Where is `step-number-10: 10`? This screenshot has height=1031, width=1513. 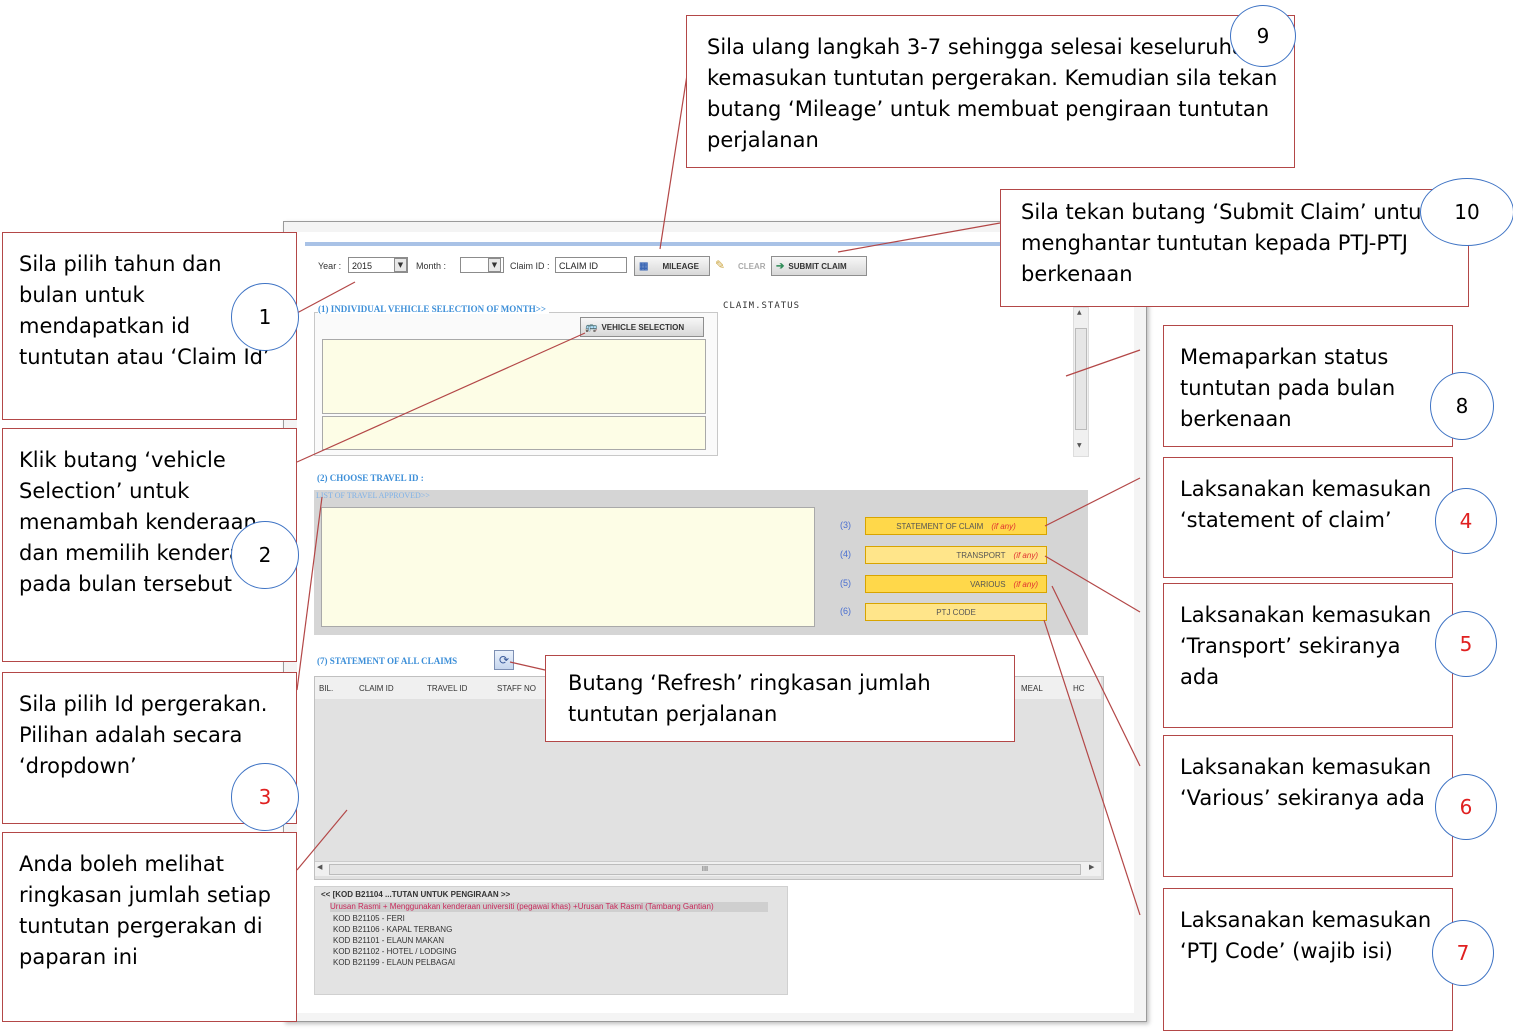 step-number-10: 10 is located at coordinates (1466, 212).